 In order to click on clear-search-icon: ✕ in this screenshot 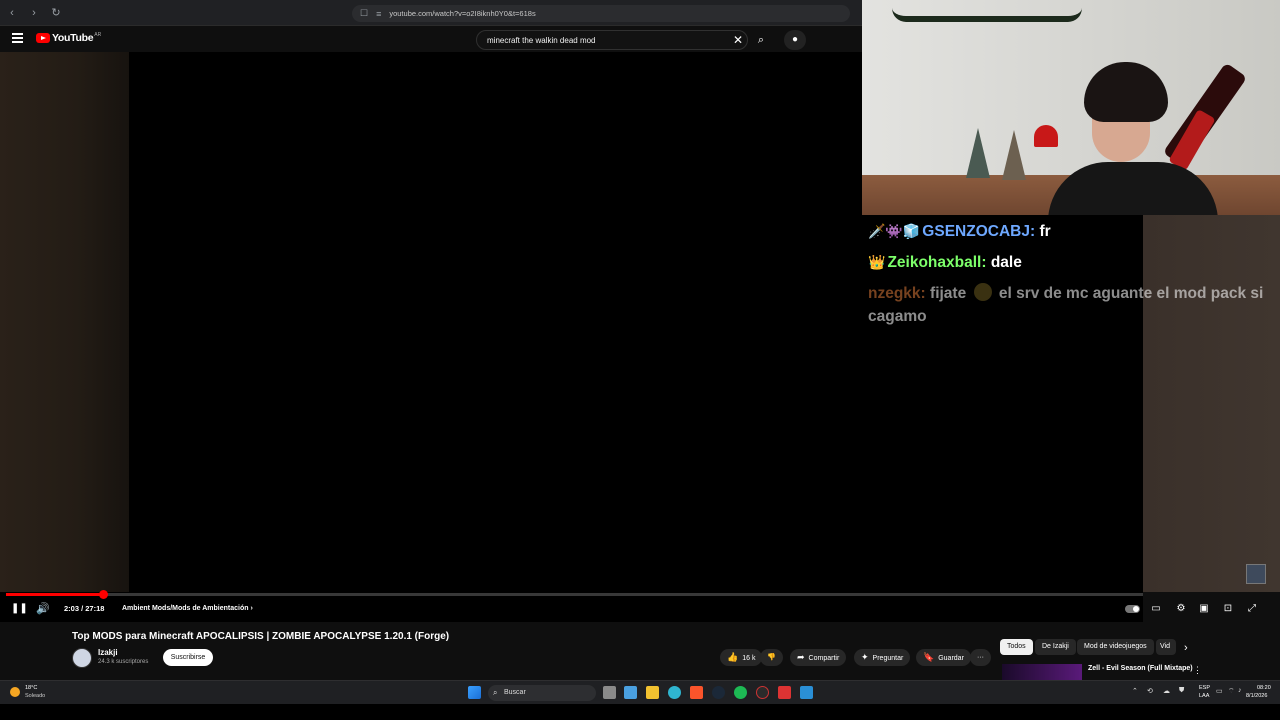, I will do `click(738, 40)`.